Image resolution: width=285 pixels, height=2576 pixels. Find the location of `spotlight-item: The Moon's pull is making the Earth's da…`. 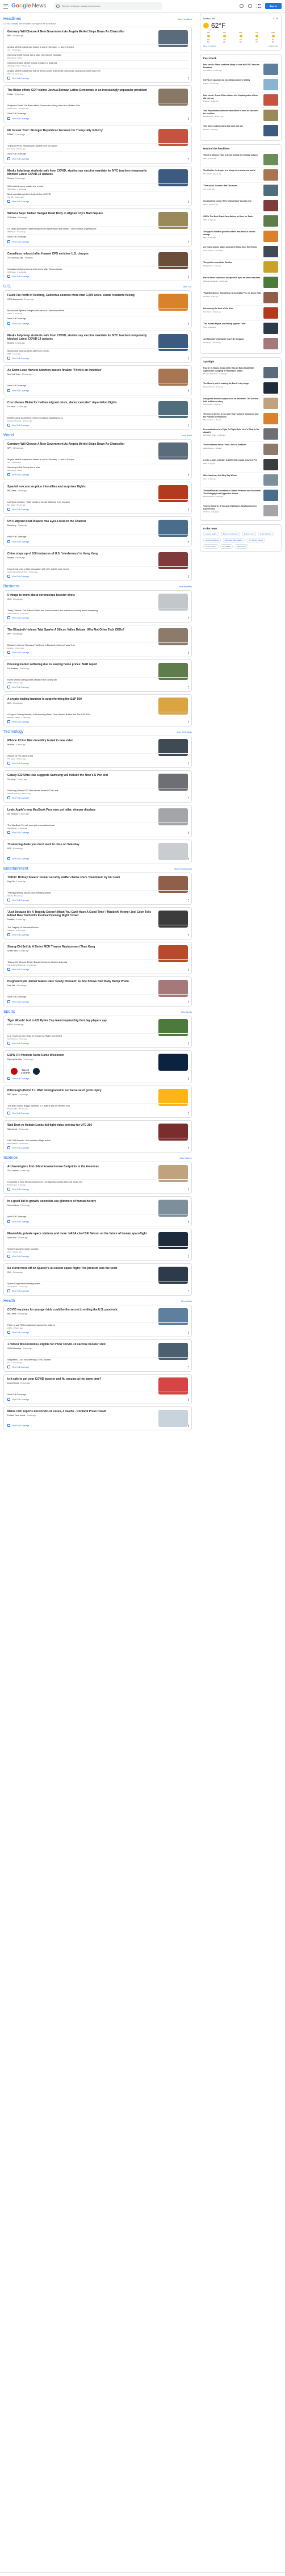

spotlight-item: The Moon's pull is making the Earth's da… is located at coordinates (241, 387).